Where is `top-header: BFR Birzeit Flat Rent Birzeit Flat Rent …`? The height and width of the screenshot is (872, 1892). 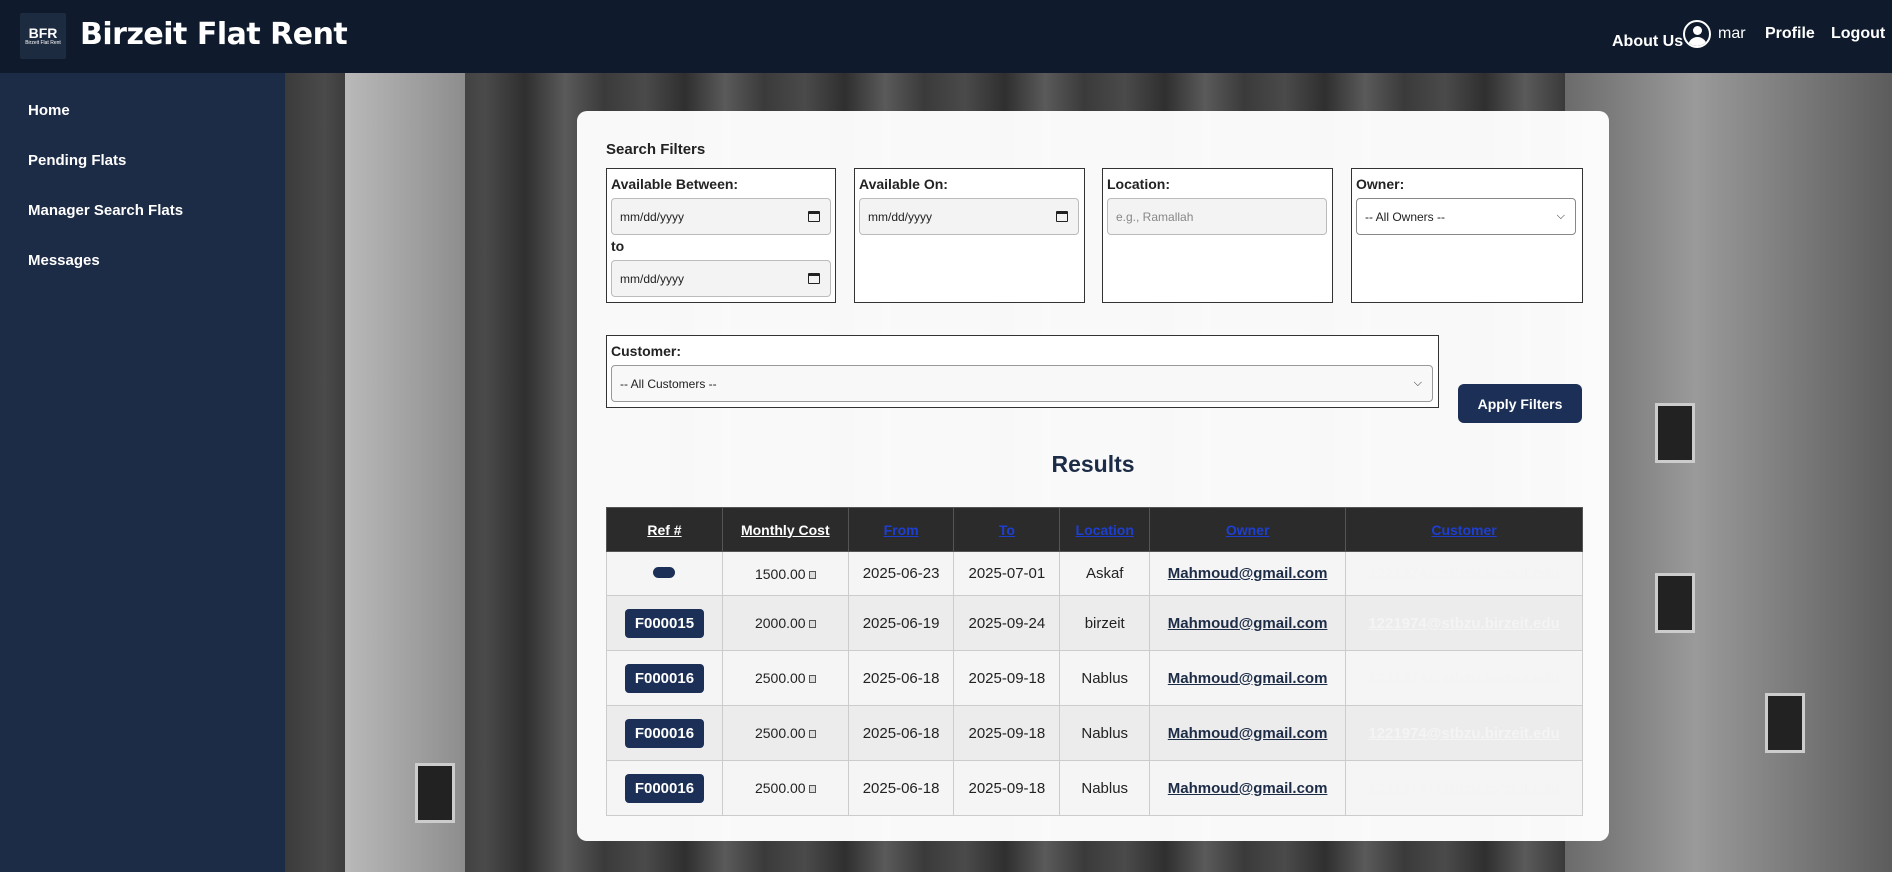 top-header: BFR Birzeit Flat Rent Birzeit Flat Rent … is located at coordinates (946, 36).